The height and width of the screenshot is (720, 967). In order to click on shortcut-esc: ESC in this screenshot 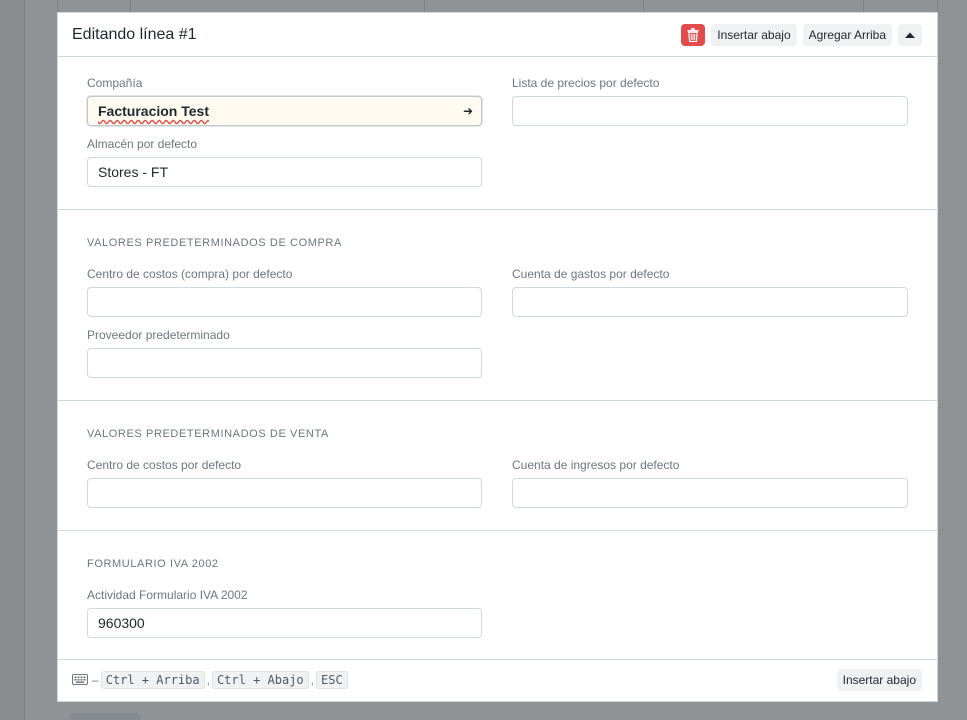, I will do `click(332, 679)`.